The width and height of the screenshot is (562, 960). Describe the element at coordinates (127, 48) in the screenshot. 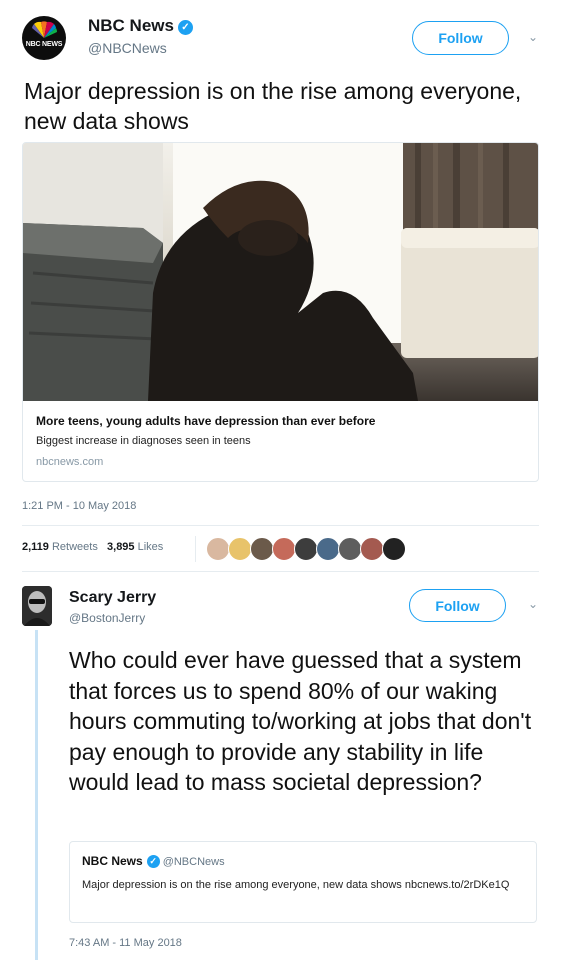

I see `author-handle: @NBCNews` at that location.